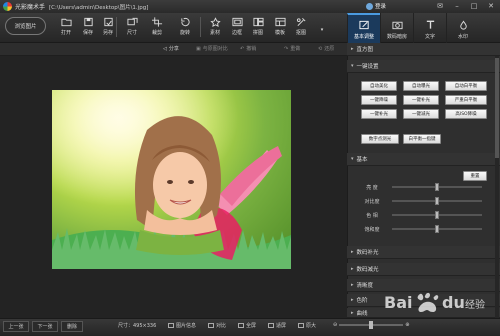 The image size is (500, 336). I want to click on reduce-light-label: 数码减光, so click(367, 270).